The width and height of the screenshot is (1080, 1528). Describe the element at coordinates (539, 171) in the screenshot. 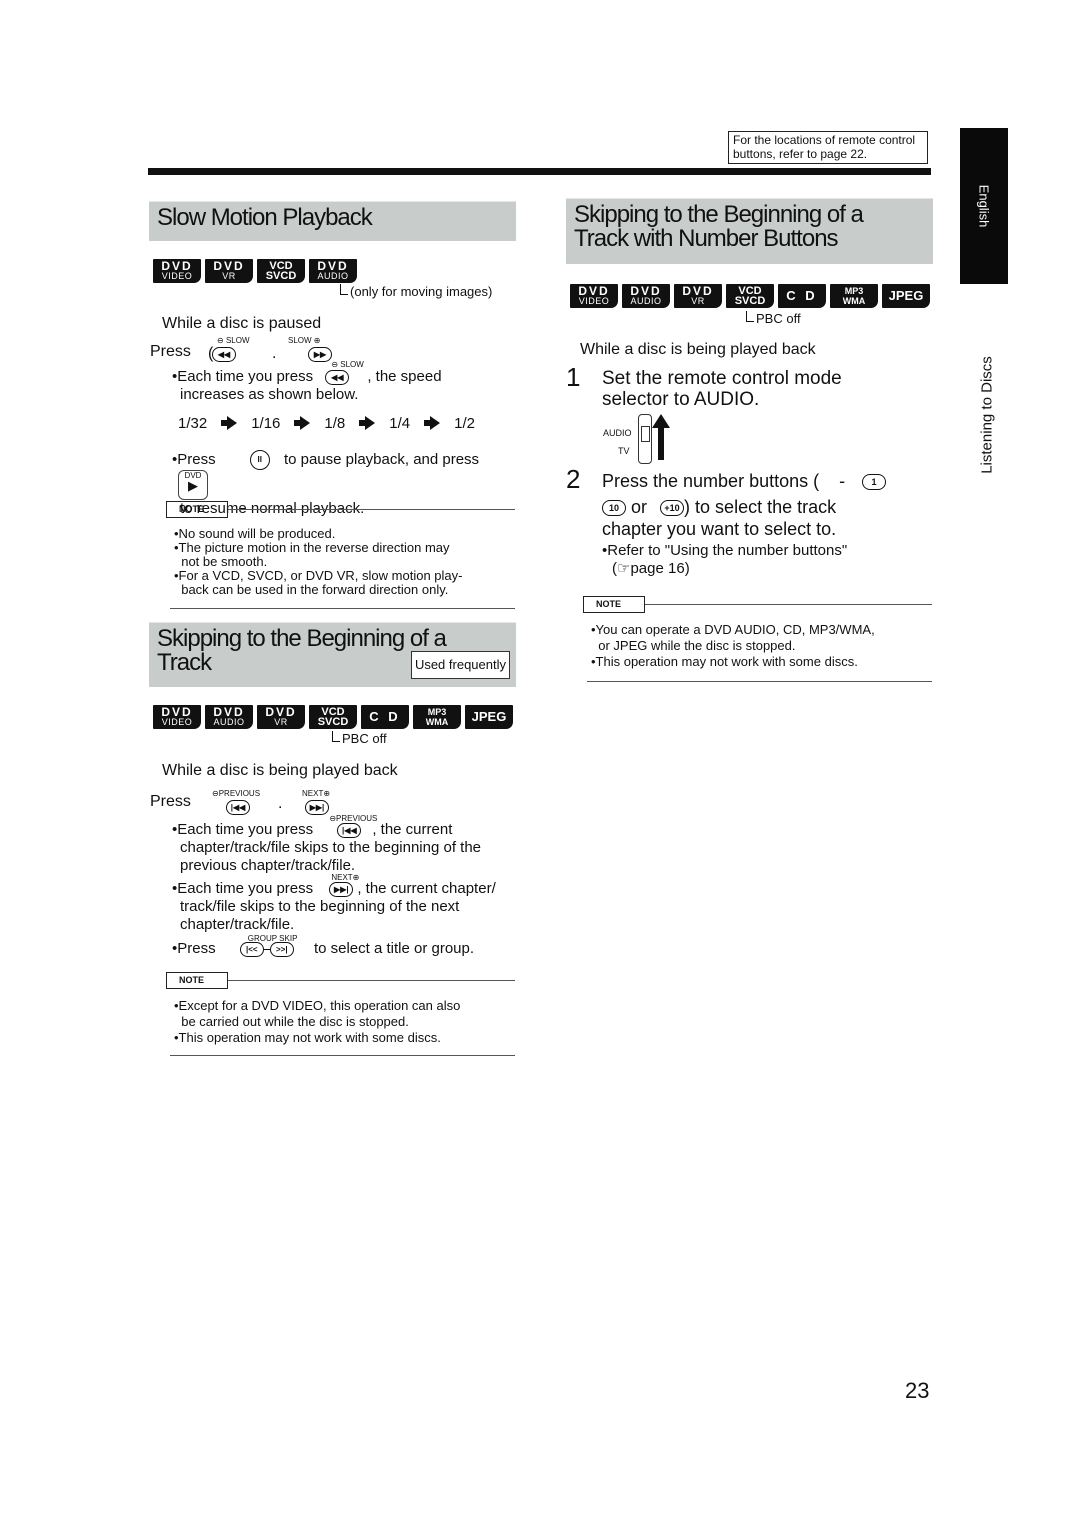

I see `top-rule` at that location.